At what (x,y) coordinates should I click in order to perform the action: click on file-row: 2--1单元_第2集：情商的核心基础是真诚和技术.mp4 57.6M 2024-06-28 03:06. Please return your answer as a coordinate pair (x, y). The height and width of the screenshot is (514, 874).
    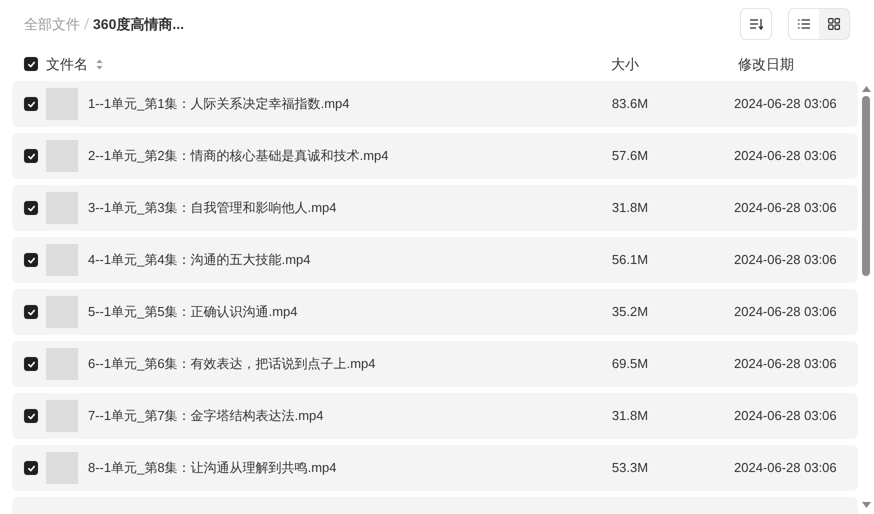
    Looking at the image, I should click on (435, 156).